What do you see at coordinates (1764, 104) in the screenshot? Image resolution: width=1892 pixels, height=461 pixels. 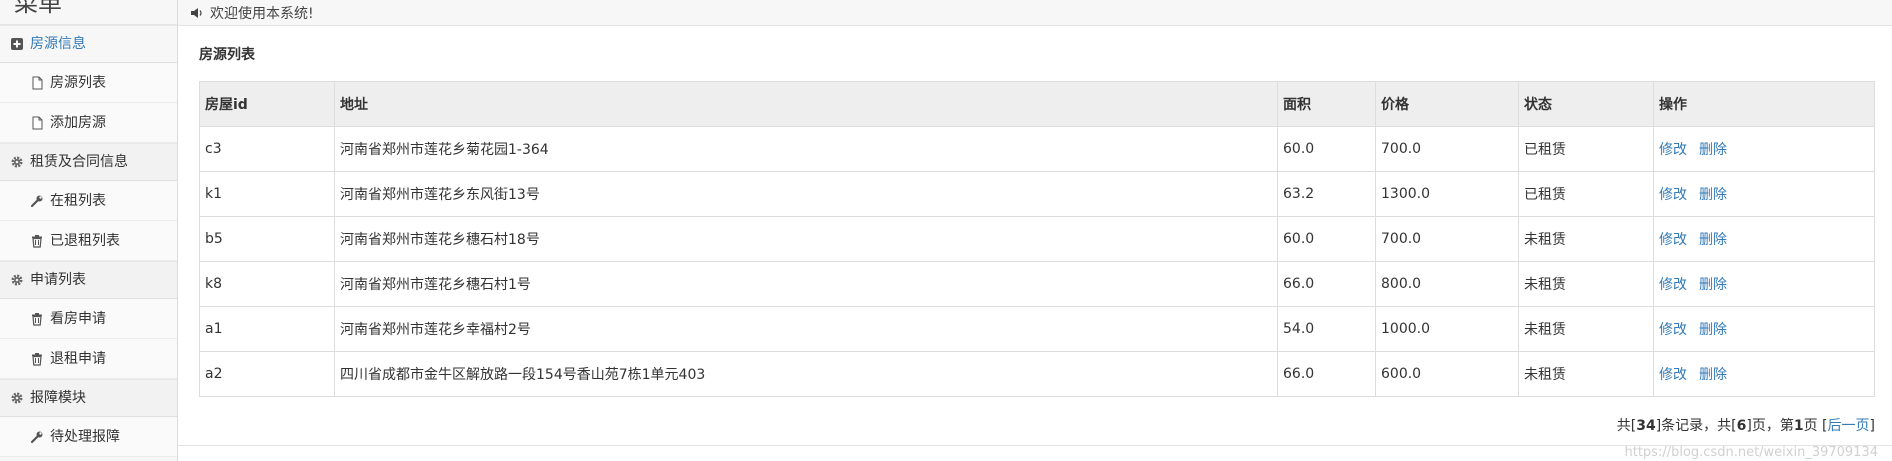 I see `column-header-actions: 操作` at bounding box center [1764, 104].